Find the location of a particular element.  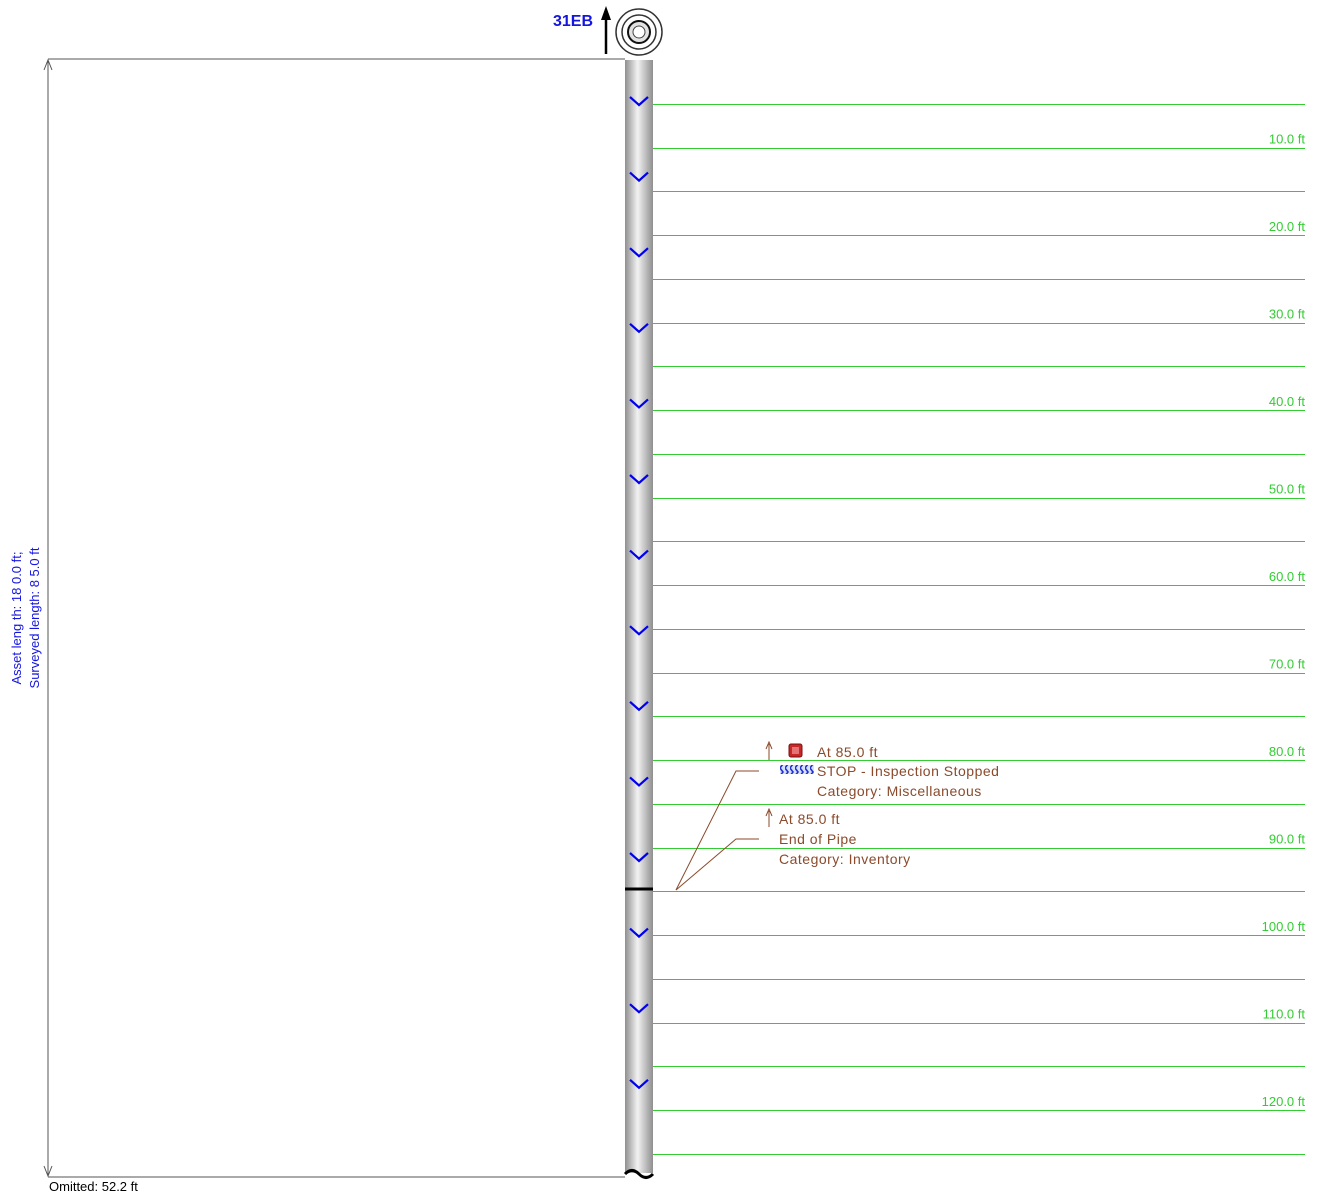

distance-label: 20.0 ft is located at coordinates (1287, 226).